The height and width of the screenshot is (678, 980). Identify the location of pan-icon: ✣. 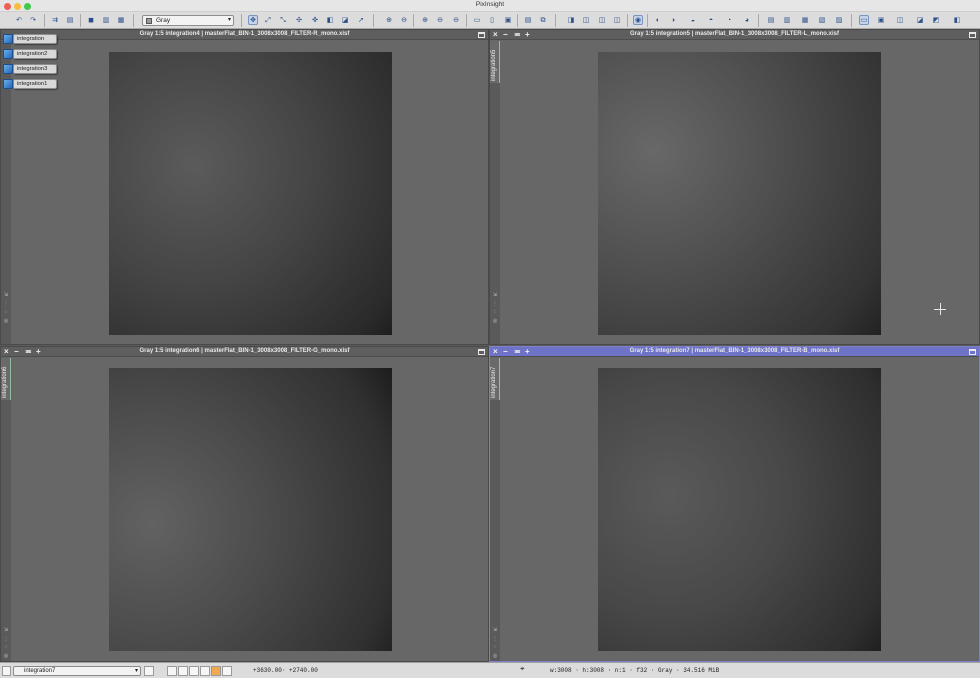
(299, 20).